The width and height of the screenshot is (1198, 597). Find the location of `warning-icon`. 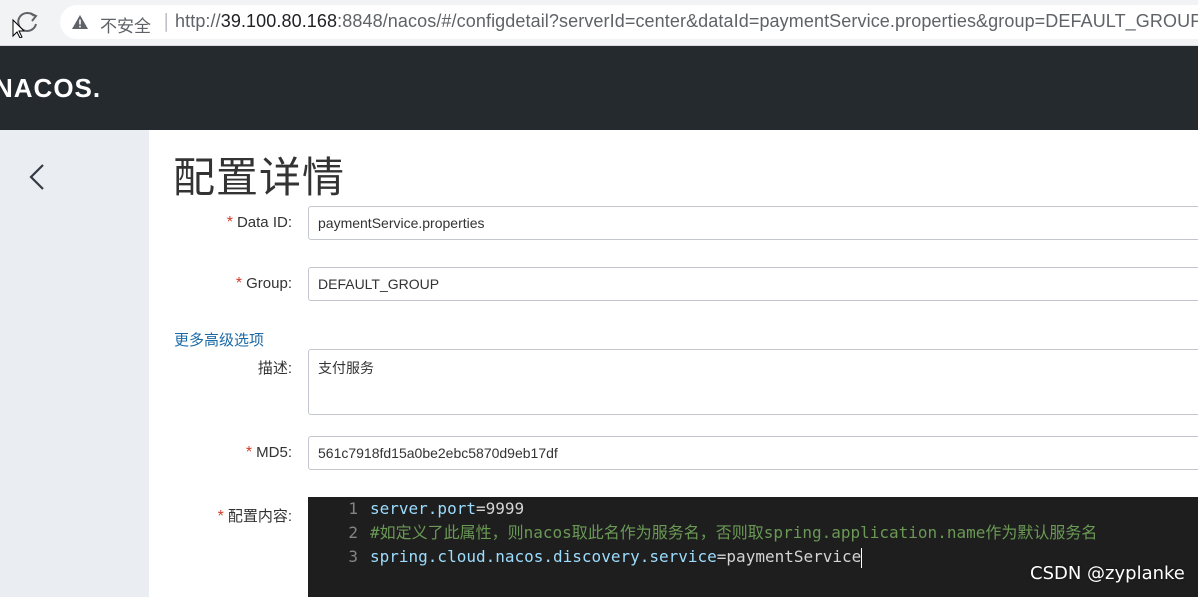

warning-icon is located at coordinates (80, 22).